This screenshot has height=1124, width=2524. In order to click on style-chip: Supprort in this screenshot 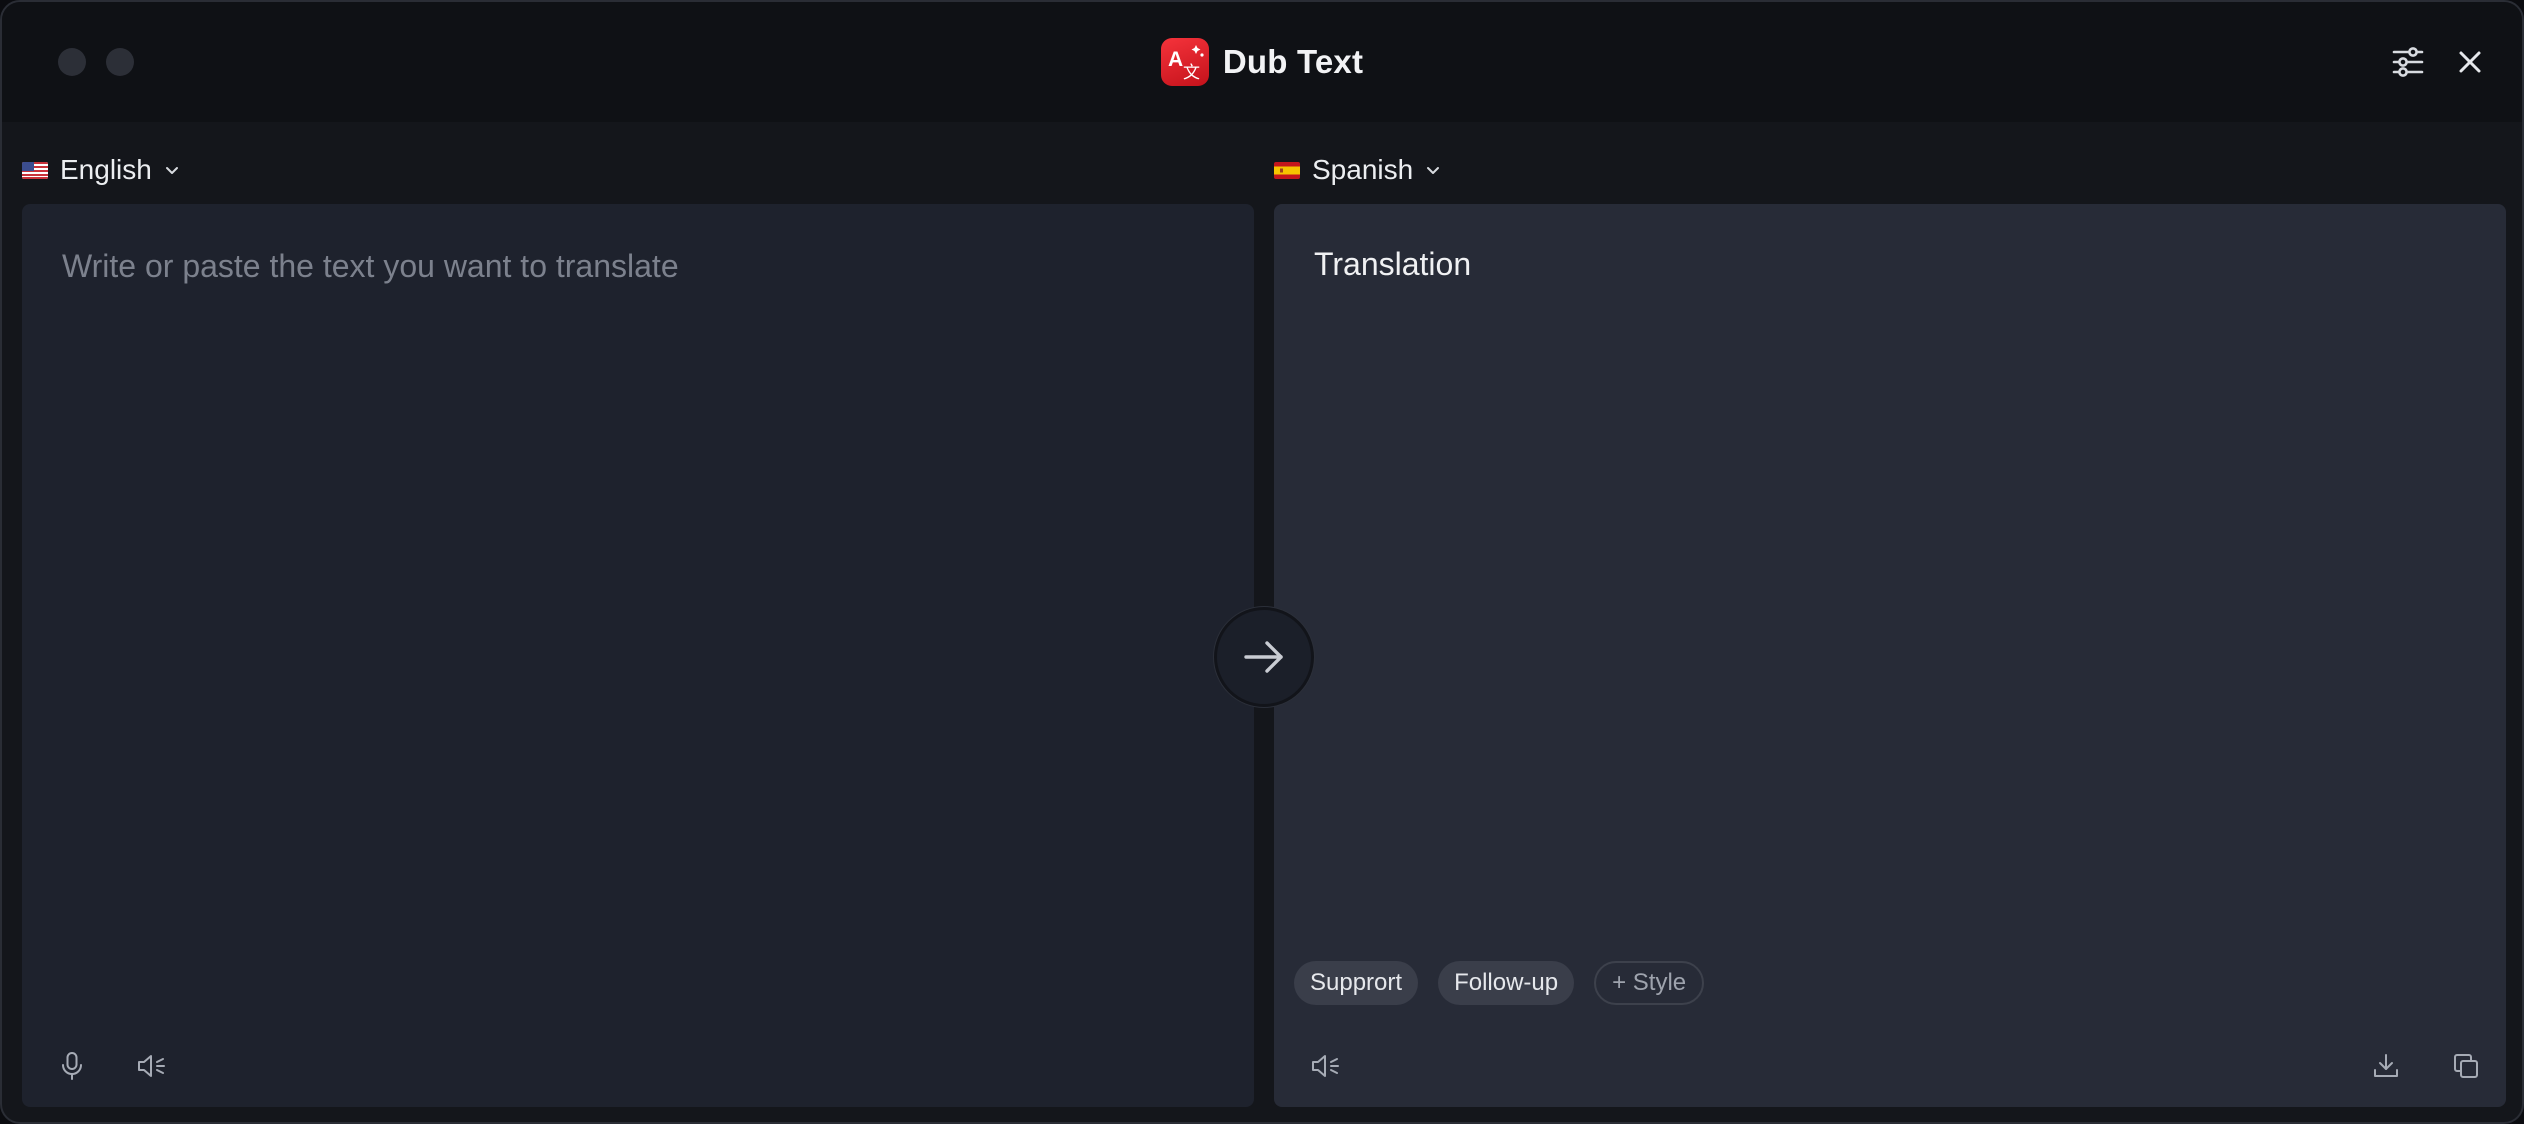, I will do `click(1356, 983)`.